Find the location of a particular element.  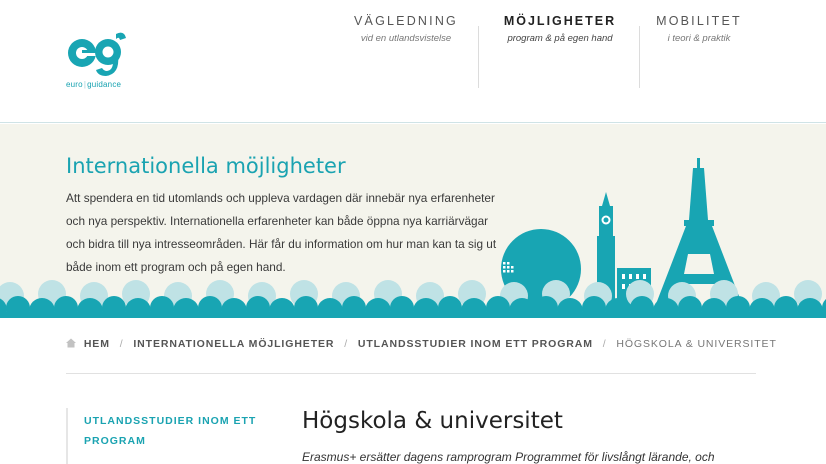

logo-wordmark: euro|guidance is located at coordinates (94, 84).